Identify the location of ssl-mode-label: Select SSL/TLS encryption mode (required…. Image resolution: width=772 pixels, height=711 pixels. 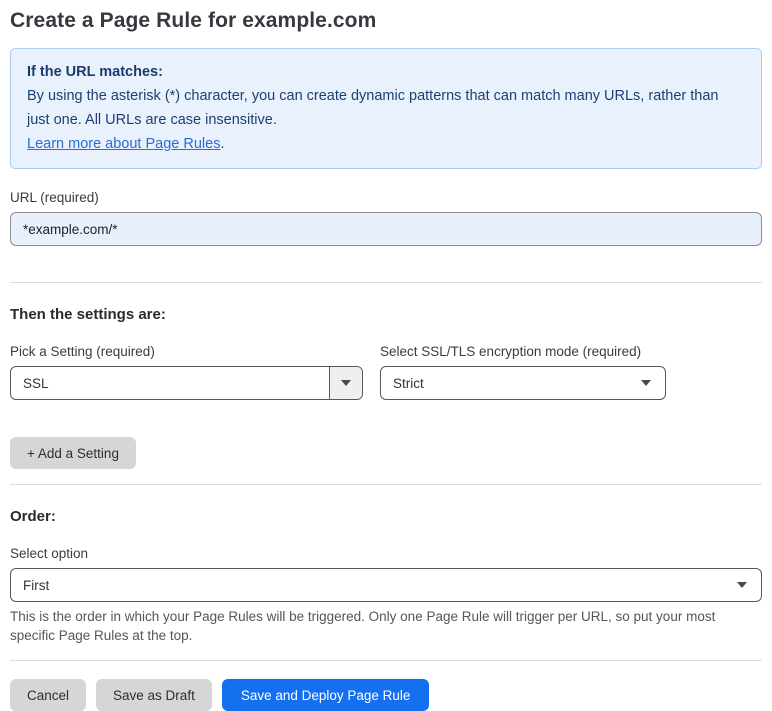
(511, 351).